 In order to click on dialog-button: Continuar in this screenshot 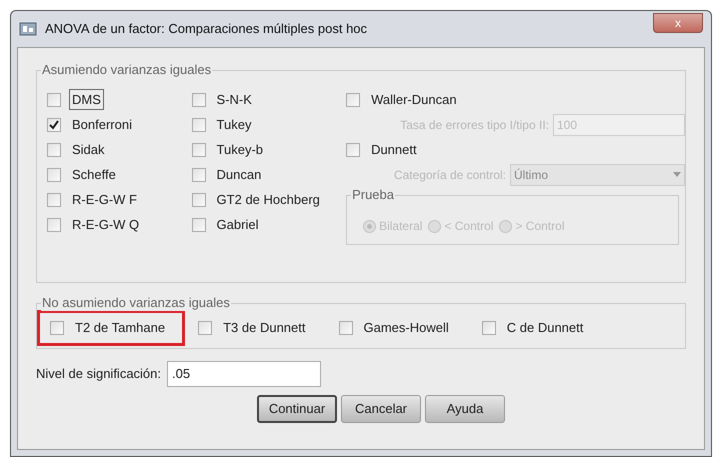, I will do `click(297, 409)`.